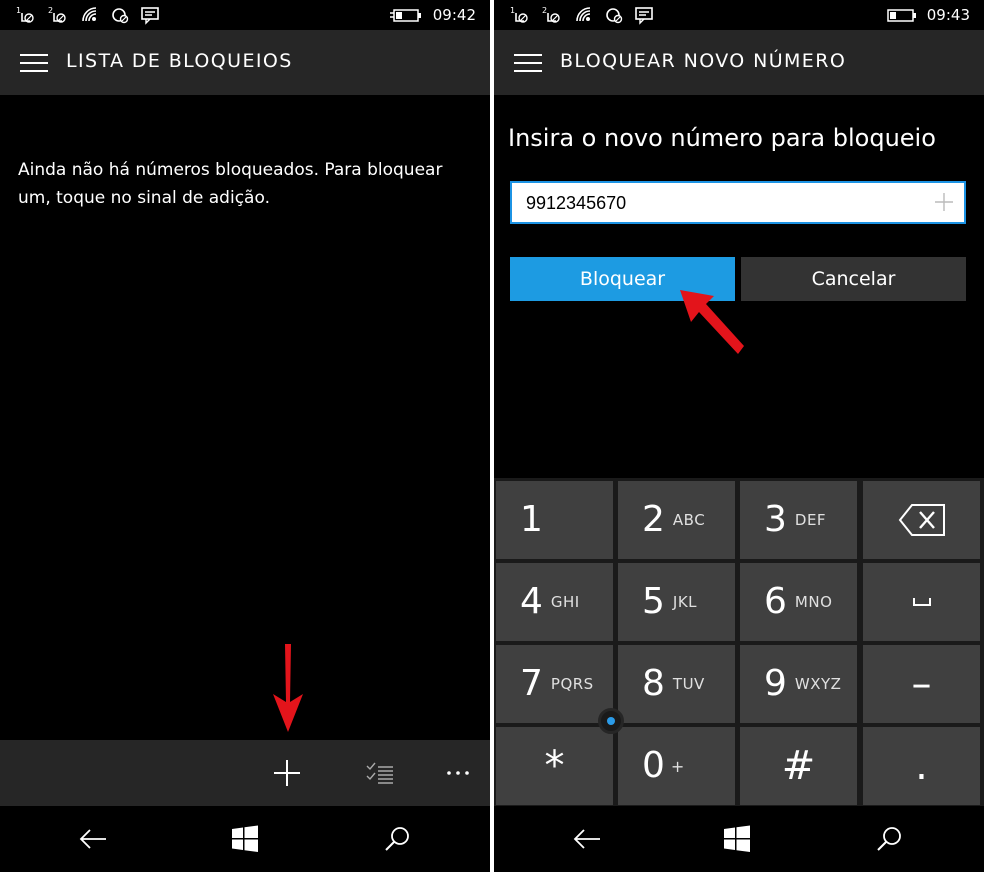  I want to click on key-0: 0 +, so click(676, 766).